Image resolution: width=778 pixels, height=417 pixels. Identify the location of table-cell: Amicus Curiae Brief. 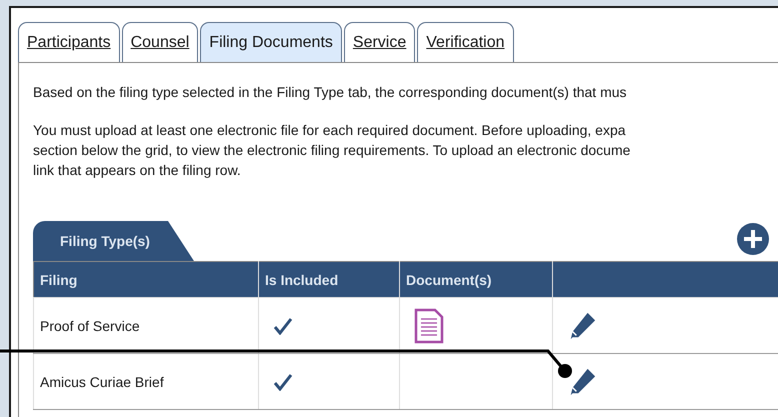
(146, 382).